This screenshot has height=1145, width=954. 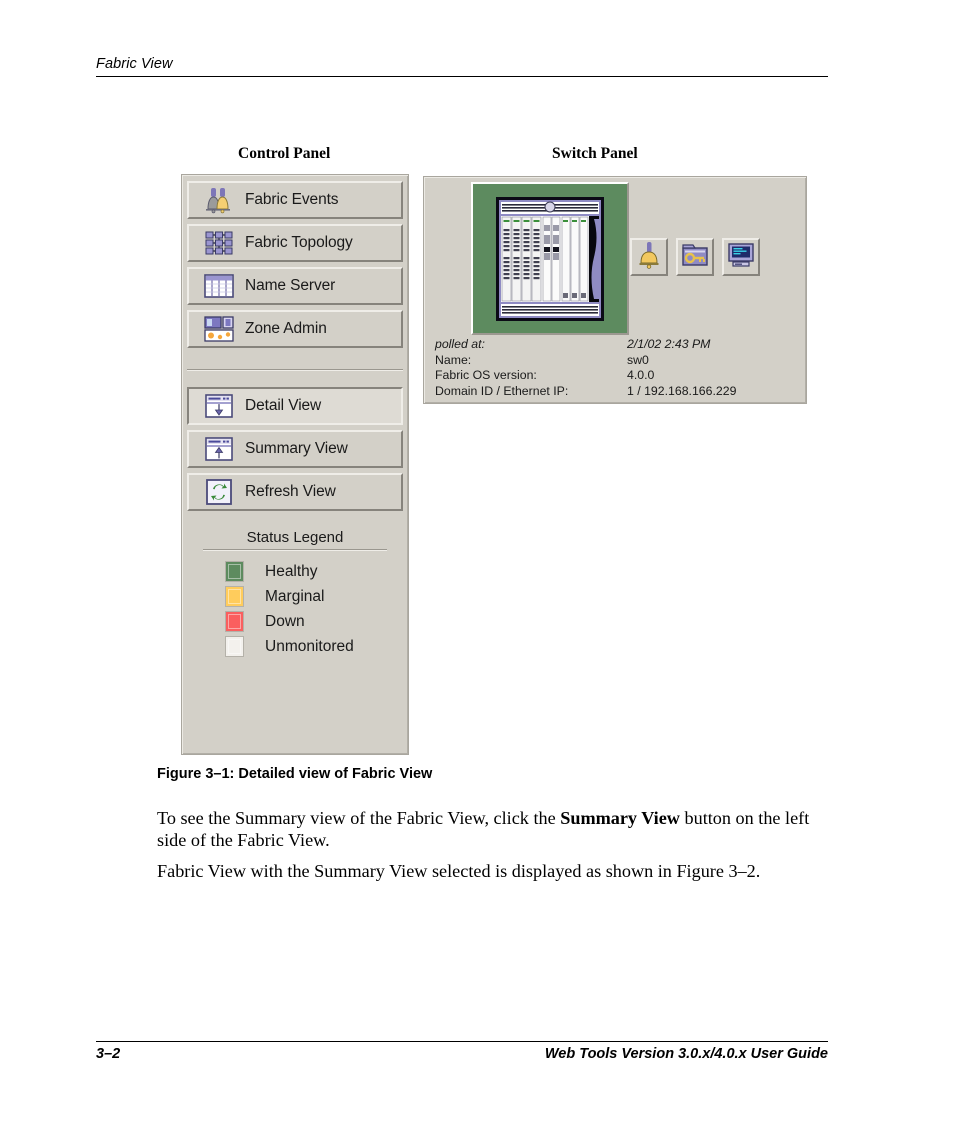 I want to click on switch-events-button, so click(x=649, y=257).